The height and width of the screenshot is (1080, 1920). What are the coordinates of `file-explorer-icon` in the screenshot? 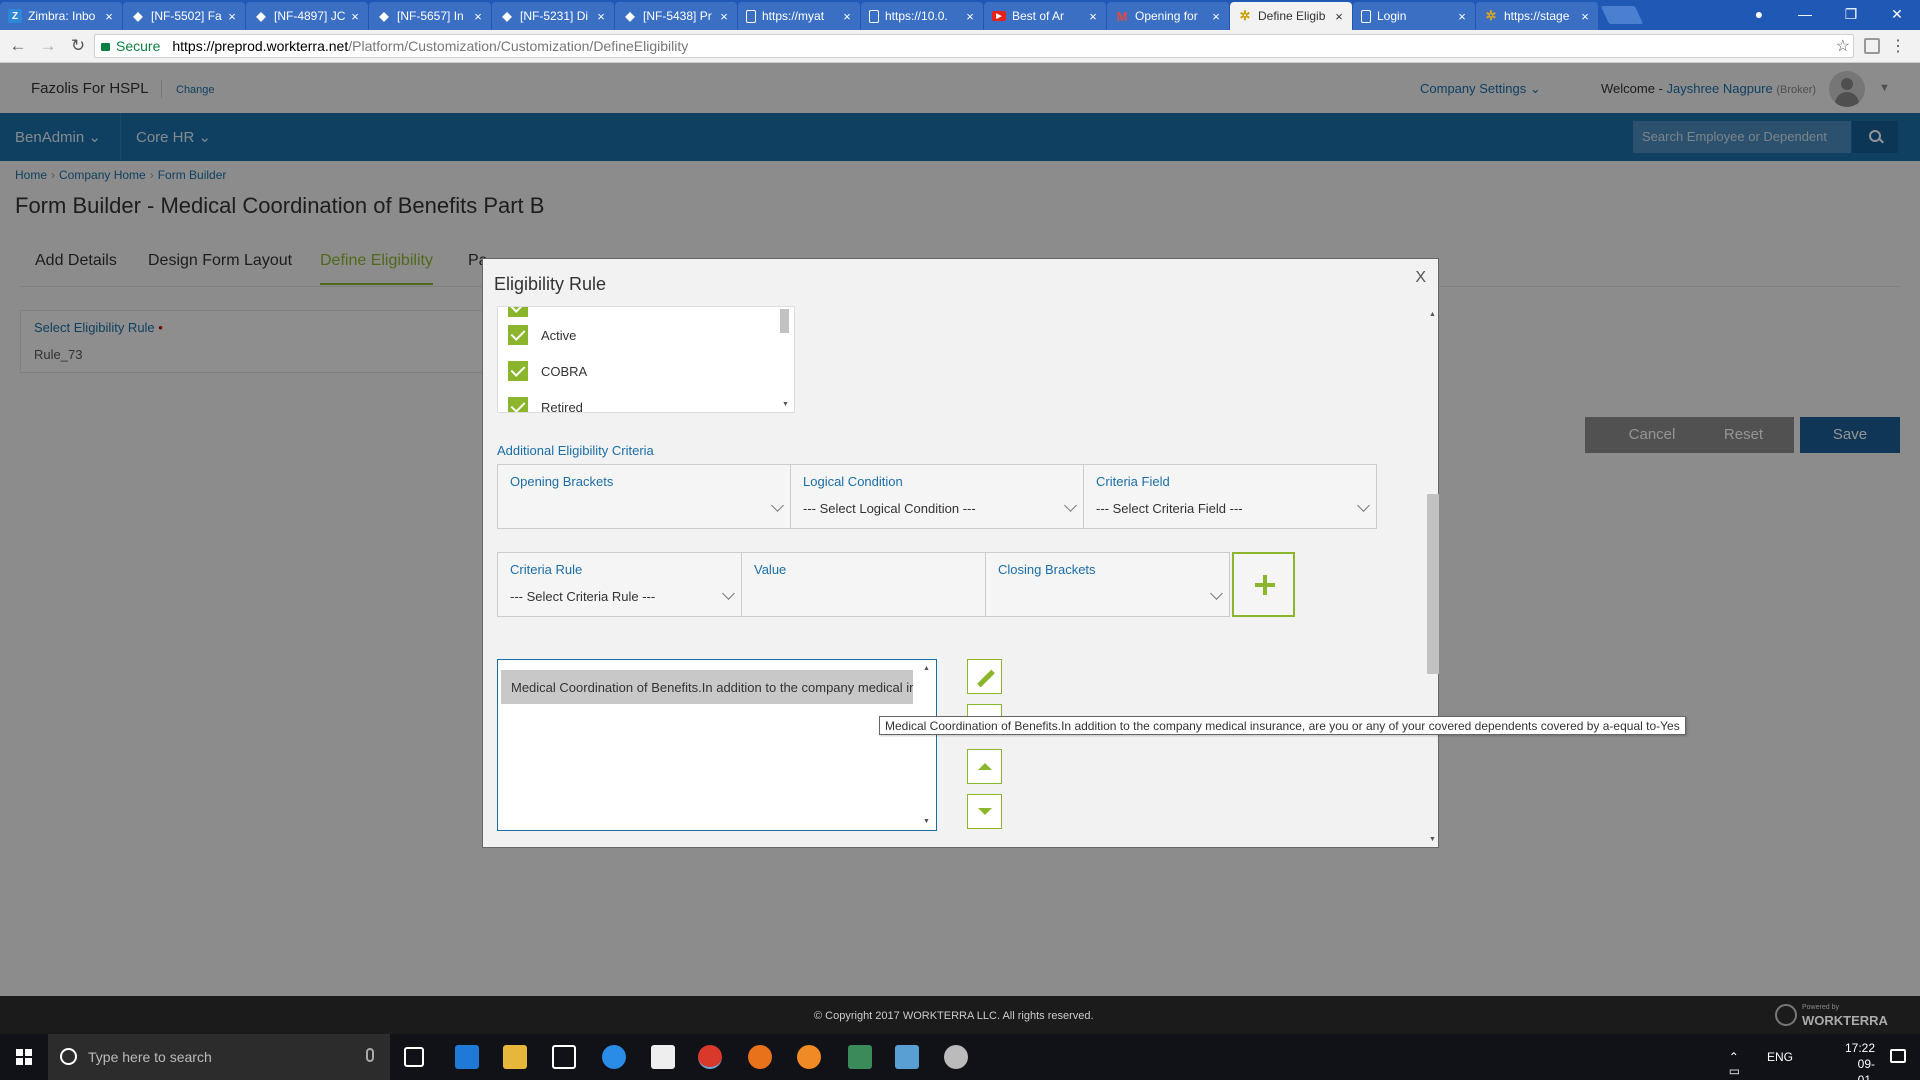 It's located at (515, 1057).